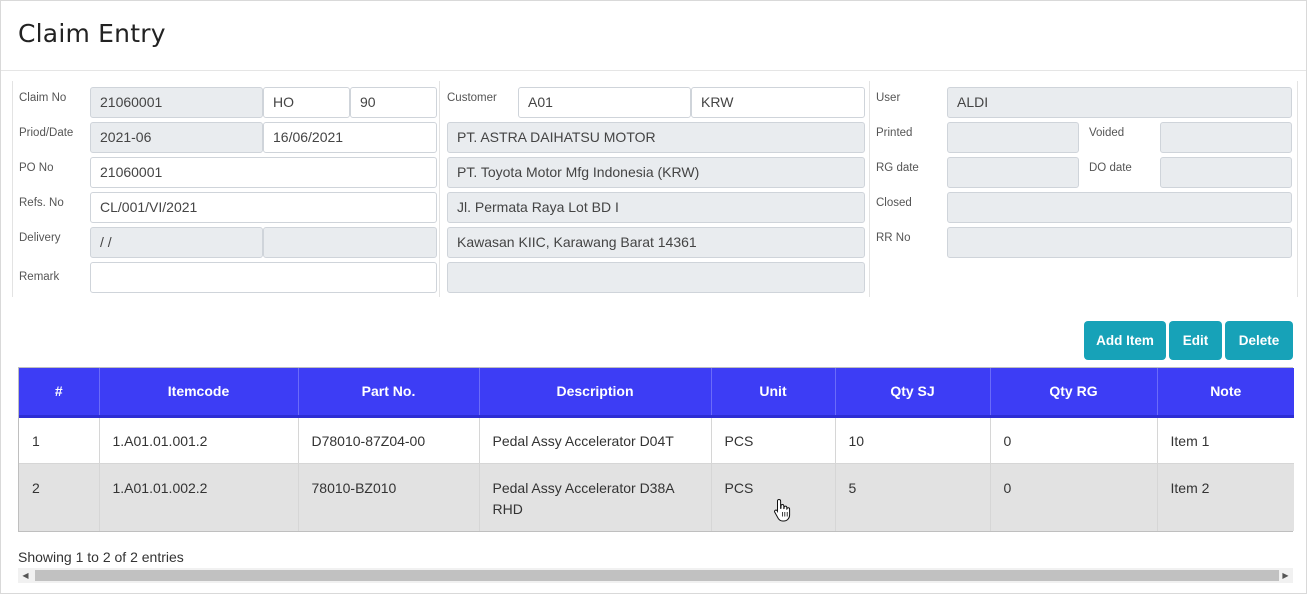  I want to click on table-info: Showing 1 to 2 of 2 entries, so click(101, 557).